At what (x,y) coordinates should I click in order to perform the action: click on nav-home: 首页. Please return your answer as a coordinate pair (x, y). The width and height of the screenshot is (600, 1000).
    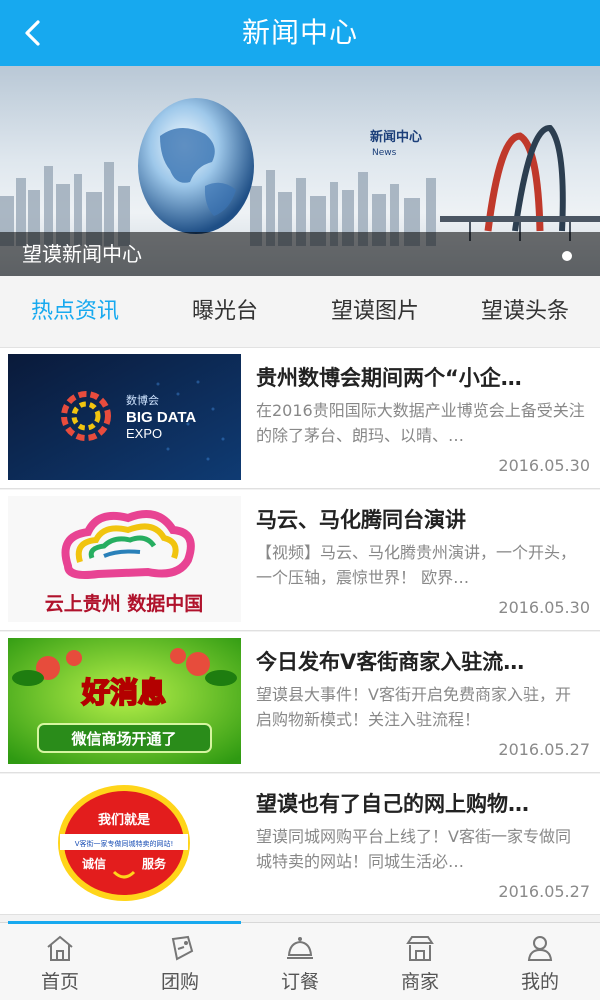
    Looking at the image, I should click on (60, 961).